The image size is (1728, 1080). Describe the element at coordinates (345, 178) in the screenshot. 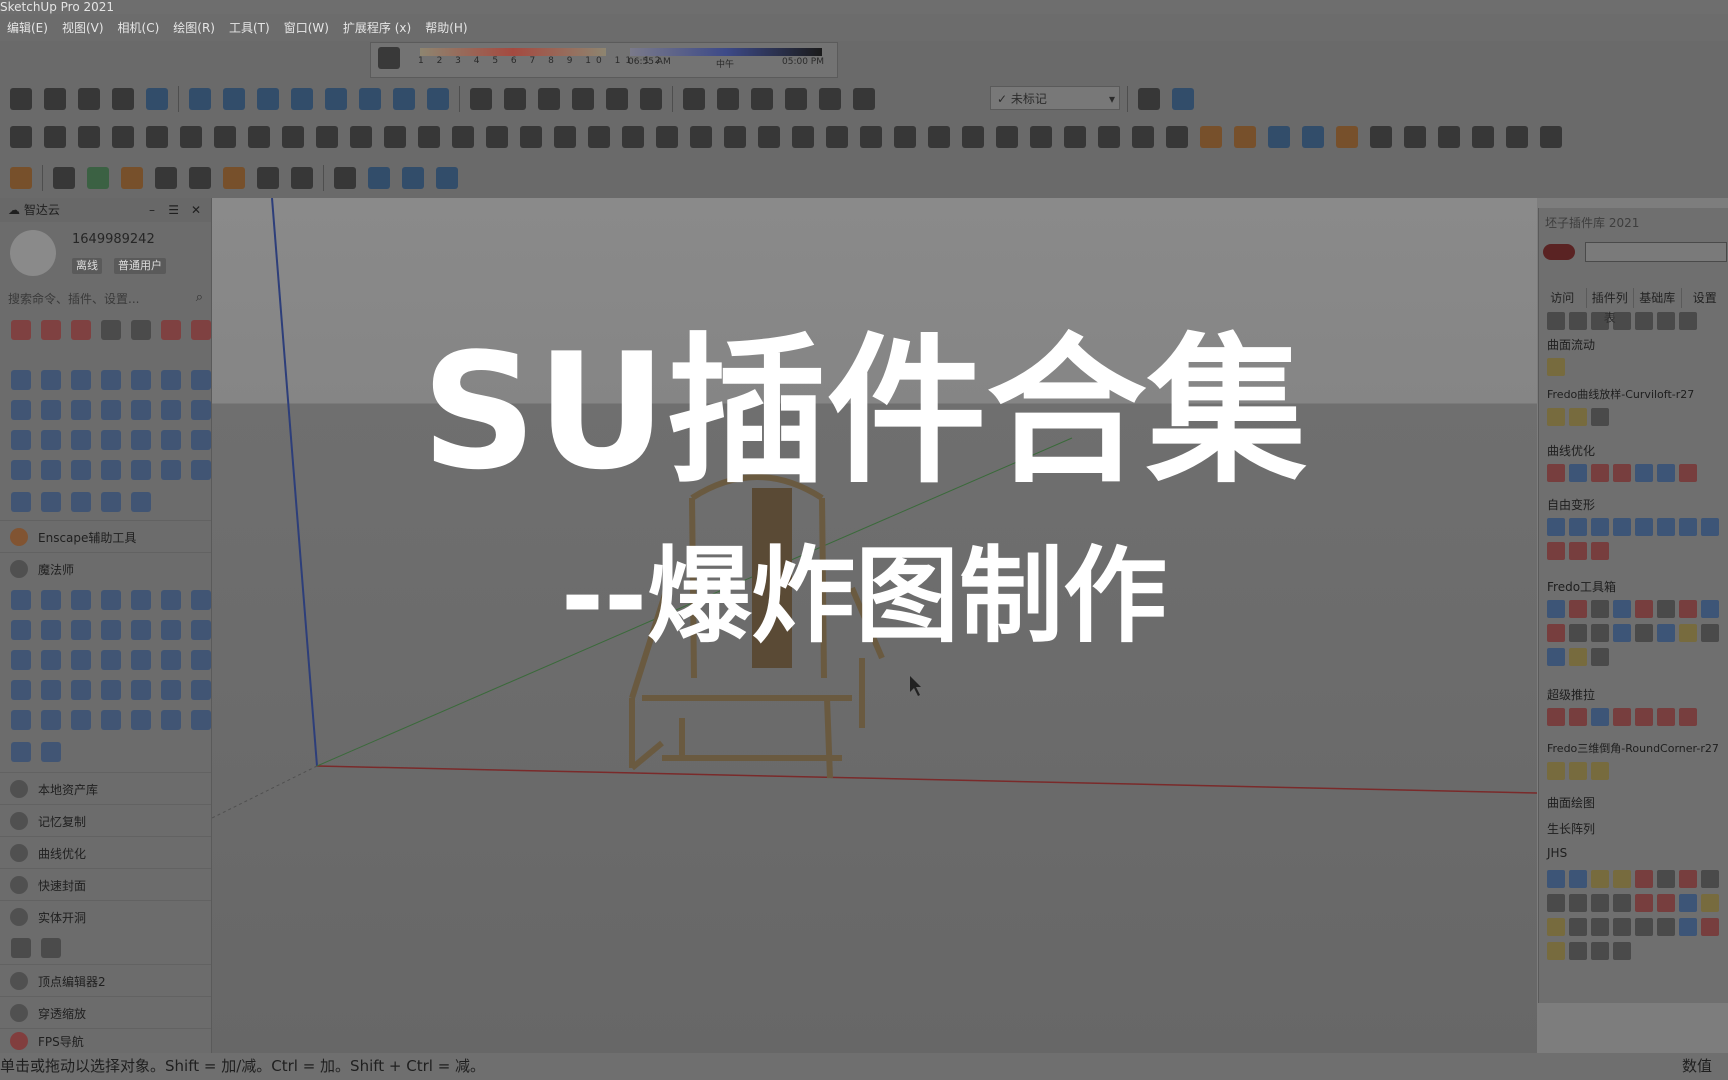

I see `crosshair-icon` at that location.